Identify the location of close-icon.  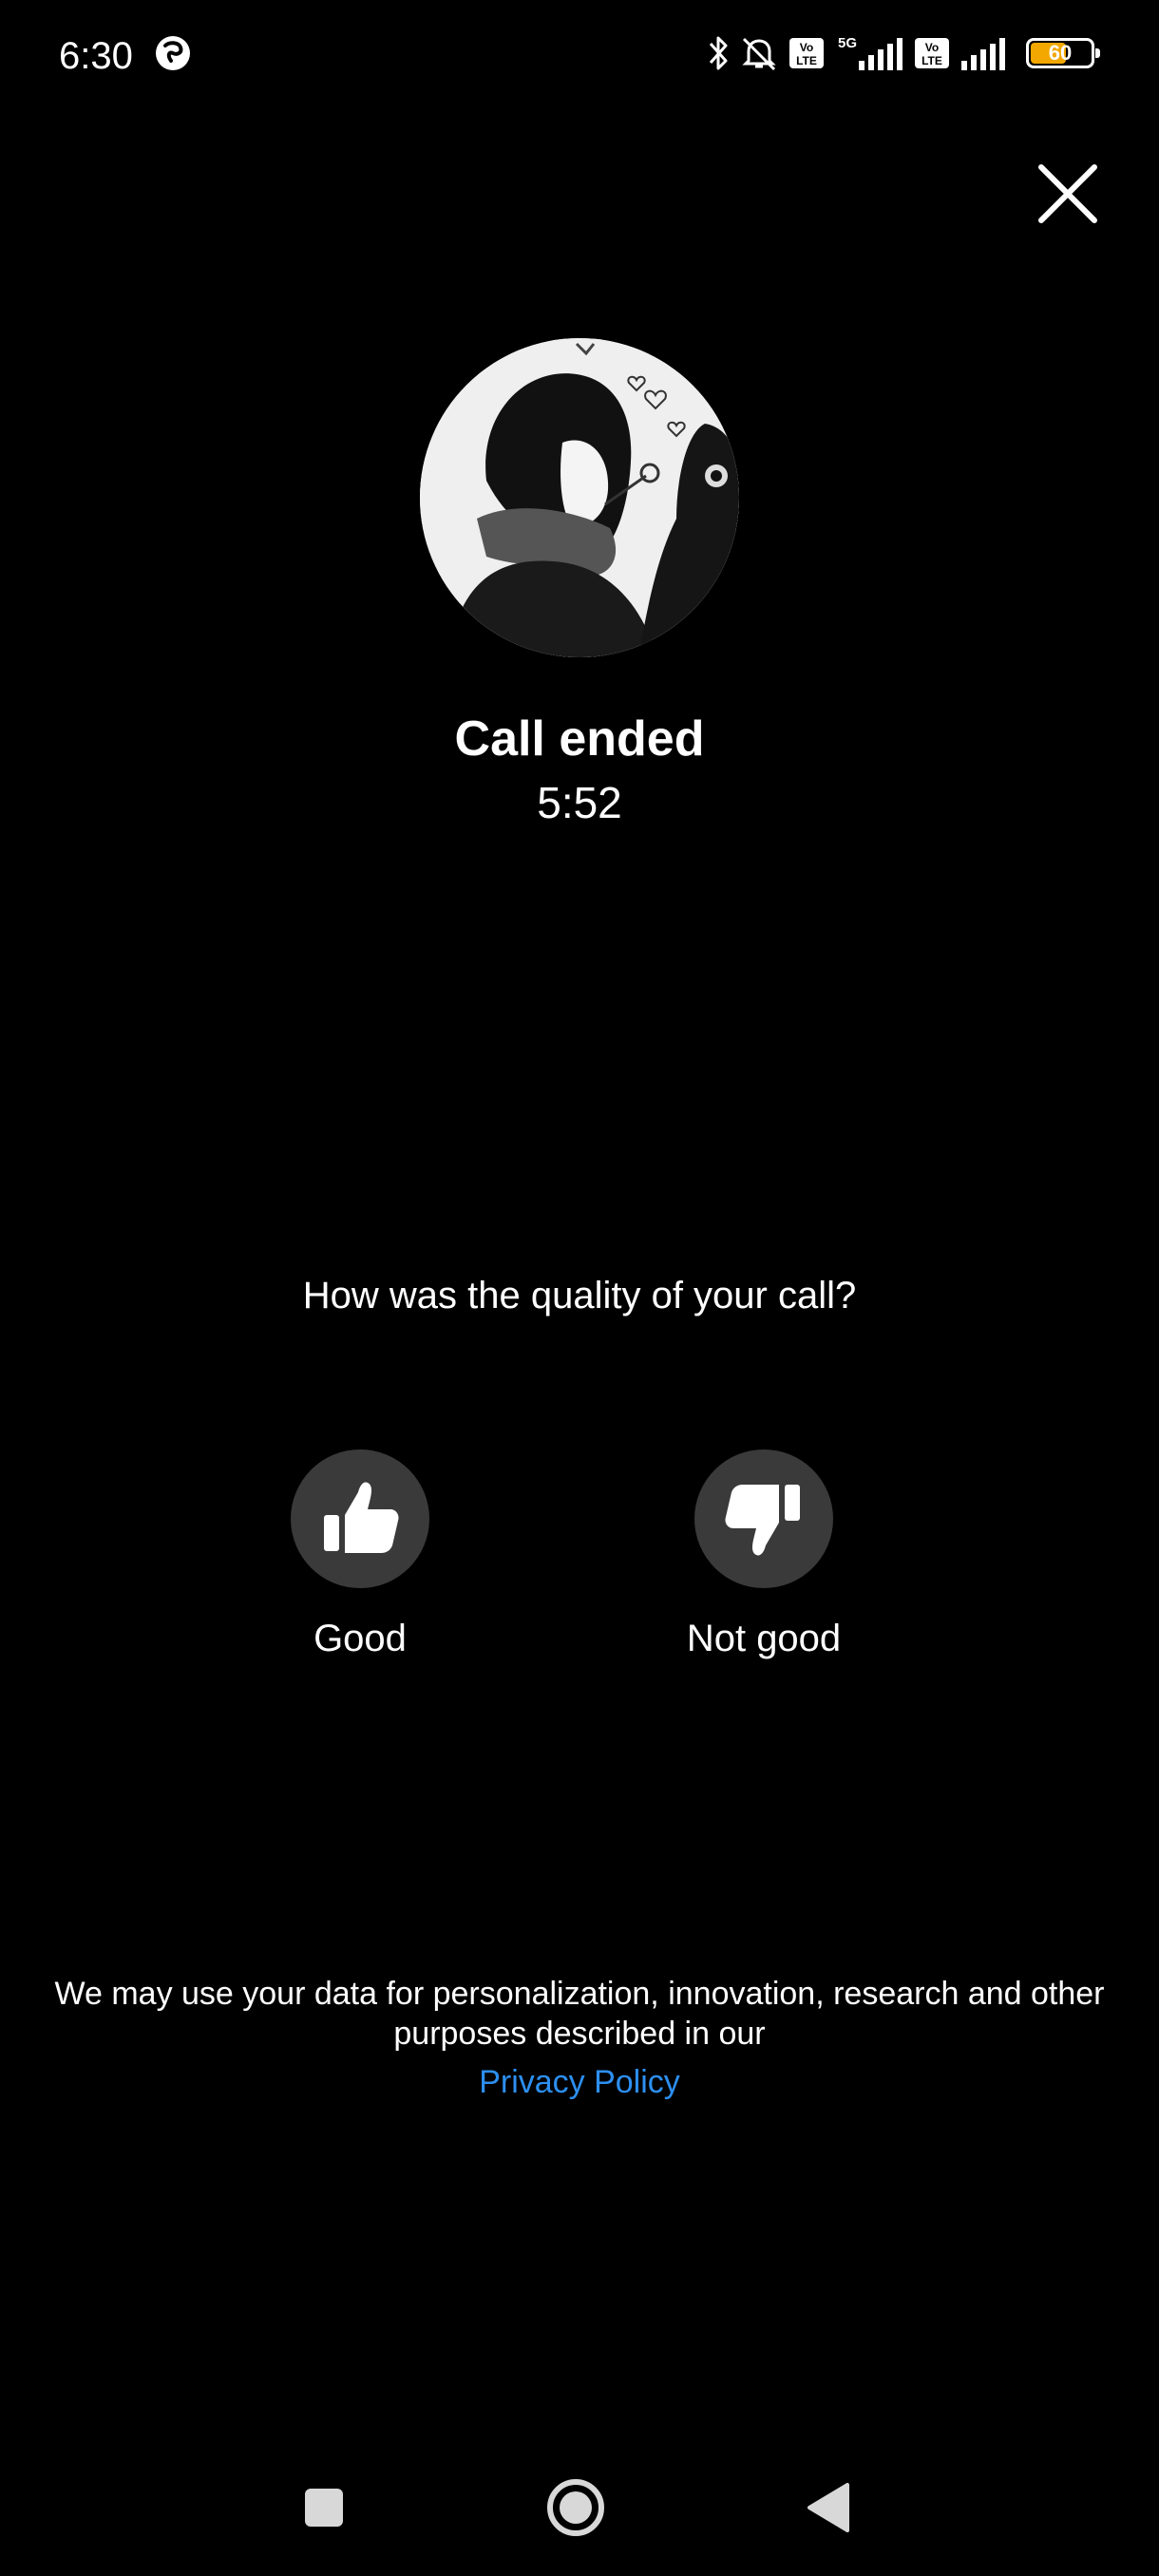
(1067, 193).